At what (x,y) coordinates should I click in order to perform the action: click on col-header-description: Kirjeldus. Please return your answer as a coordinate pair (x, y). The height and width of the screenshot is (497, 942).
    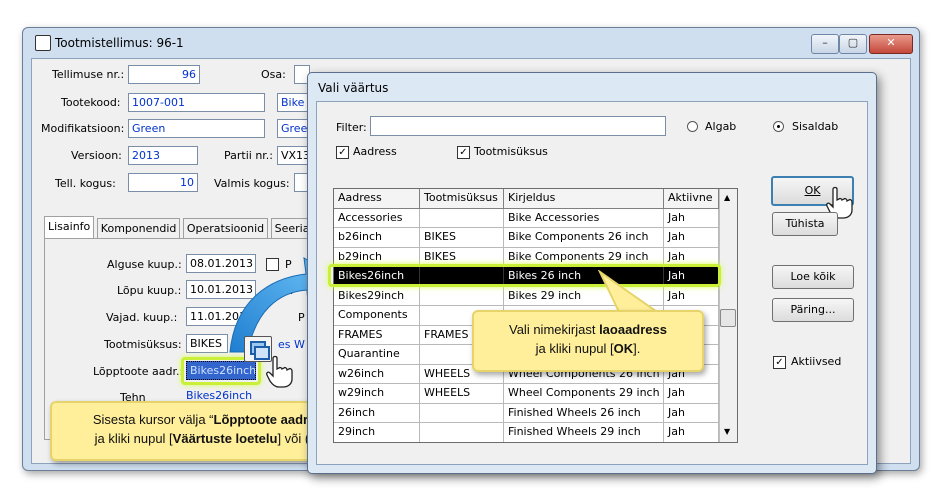
    Looking at the image, I should click on (584, 199).